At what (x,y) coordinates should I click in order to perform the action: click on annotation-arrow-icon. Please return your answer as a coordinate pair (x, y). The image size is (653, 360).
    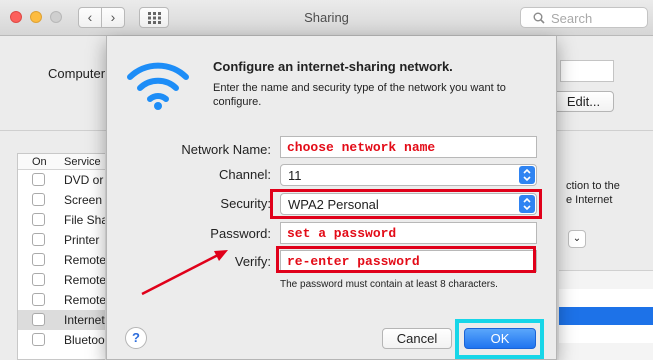
    Looking at the image, I should click on (184, 273).